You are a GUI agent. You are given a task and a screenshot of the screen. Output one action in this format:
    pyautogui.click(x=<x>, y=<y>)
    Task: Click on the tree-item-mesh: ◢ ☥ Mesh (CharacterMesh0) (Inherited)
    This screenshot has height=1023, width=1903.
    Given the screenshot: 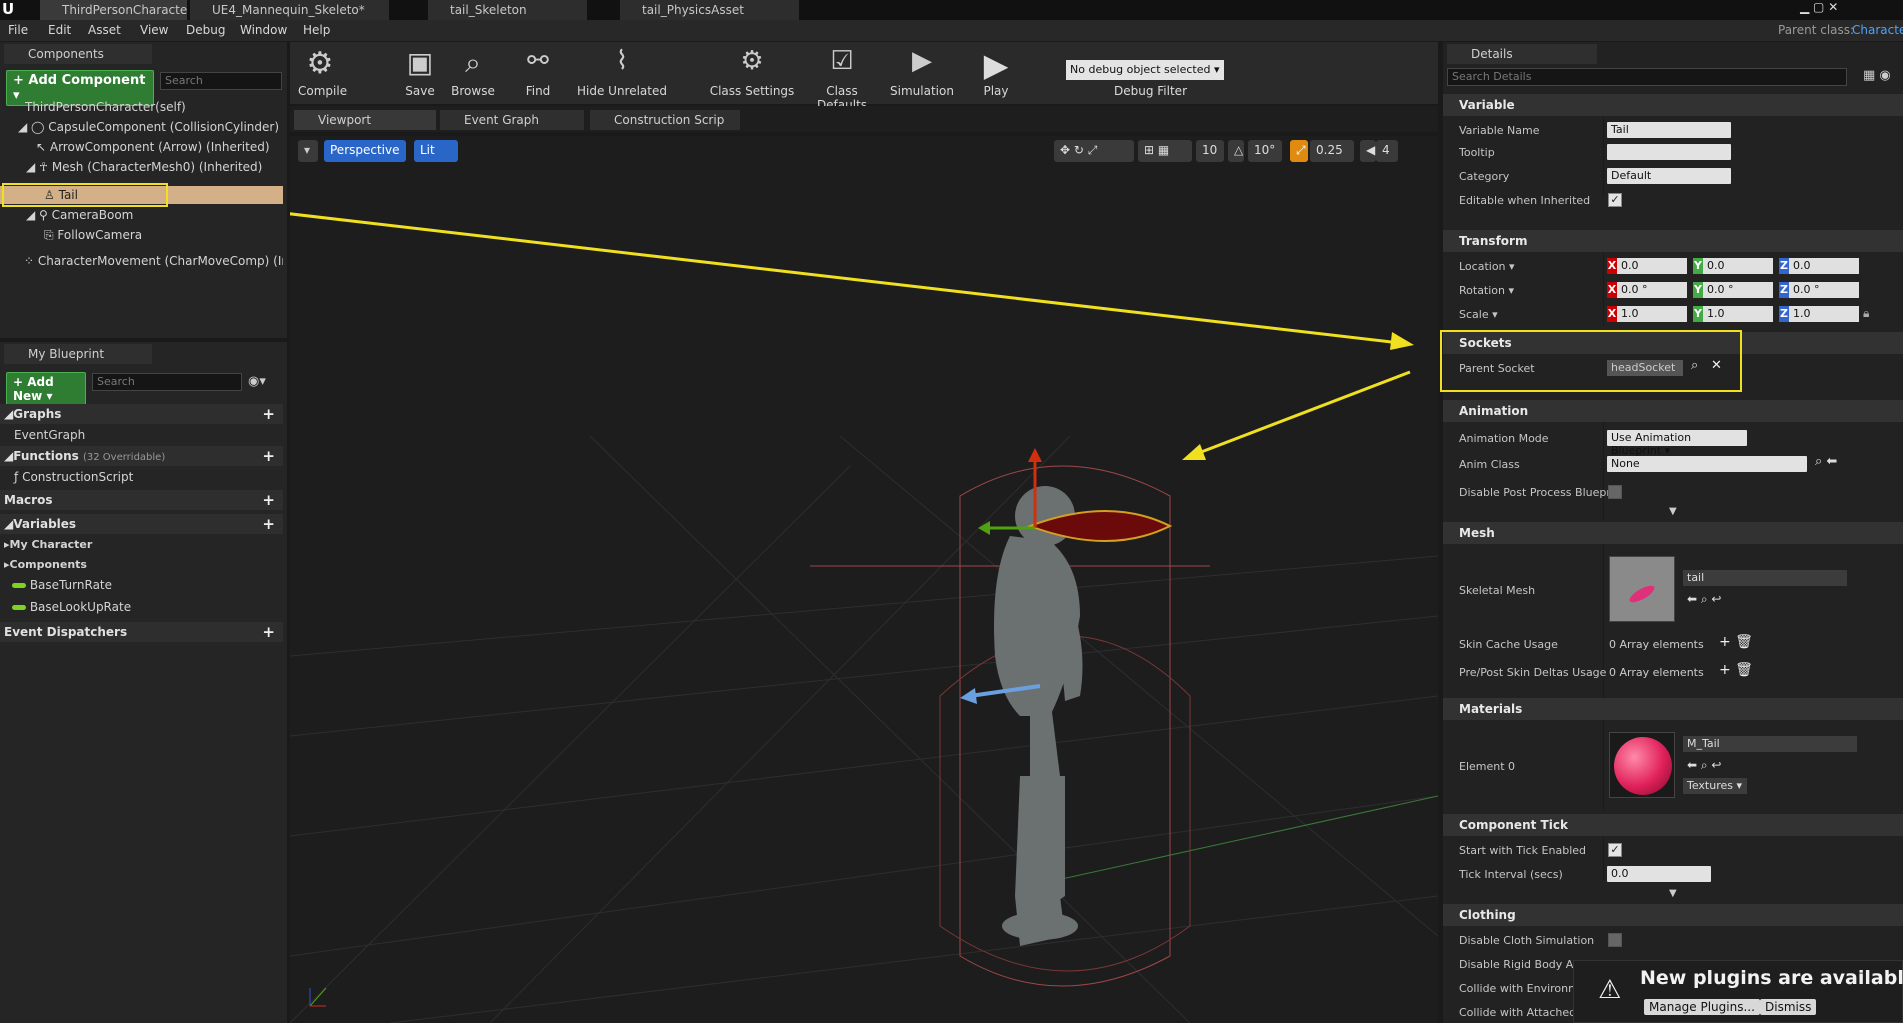 What is the action you would take?
    pyautogui.click(x=141, y=167)
    